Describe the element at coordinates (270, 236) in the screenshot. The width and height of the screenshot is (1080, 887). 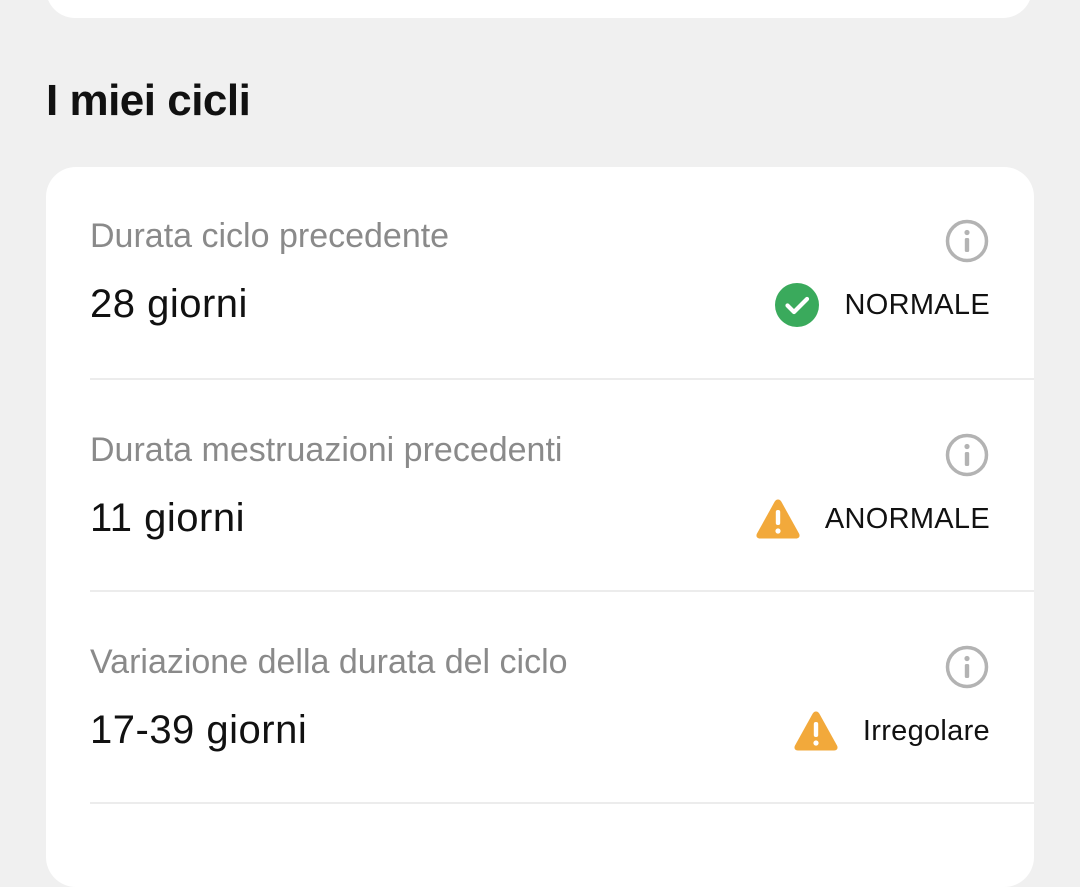
I see `cycle-length-label: Durata ciclo precedente` at that location.